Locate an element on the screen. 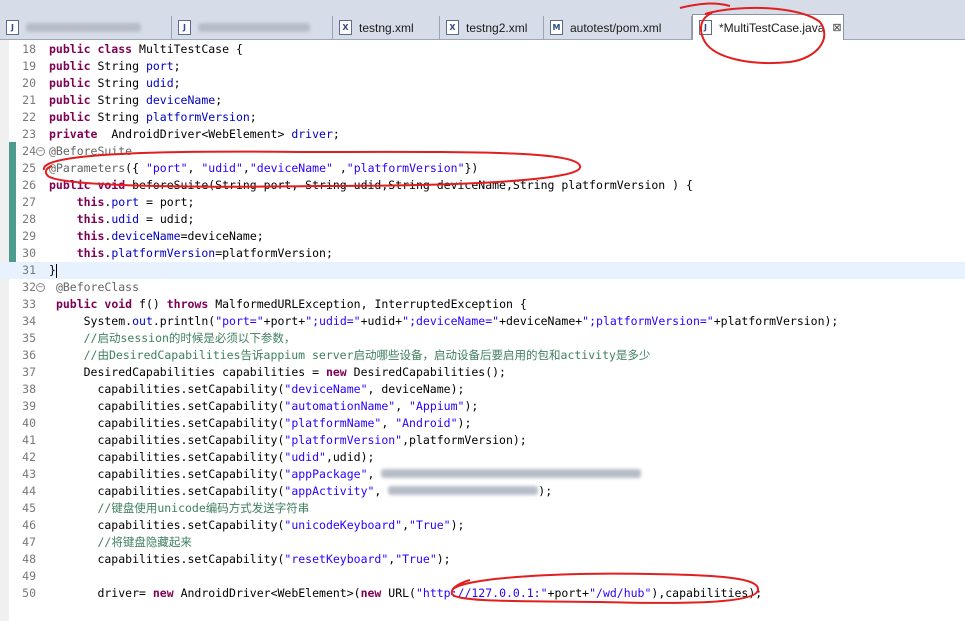 This screenshot has height=621, width=965. code-line: 28 this.udid = udid; is located at coordinates (482, 219).